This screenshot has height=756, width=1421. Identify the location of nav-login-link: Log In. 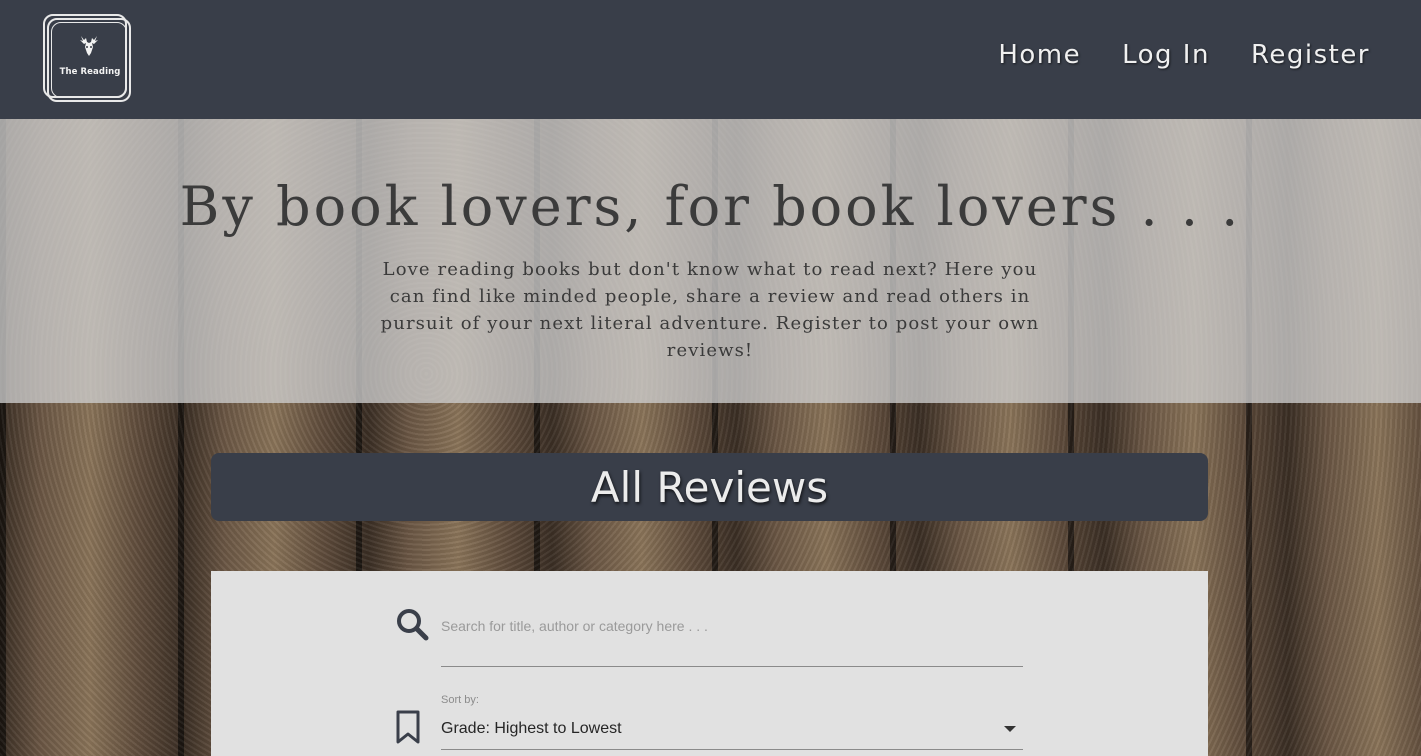
(1166, 55).